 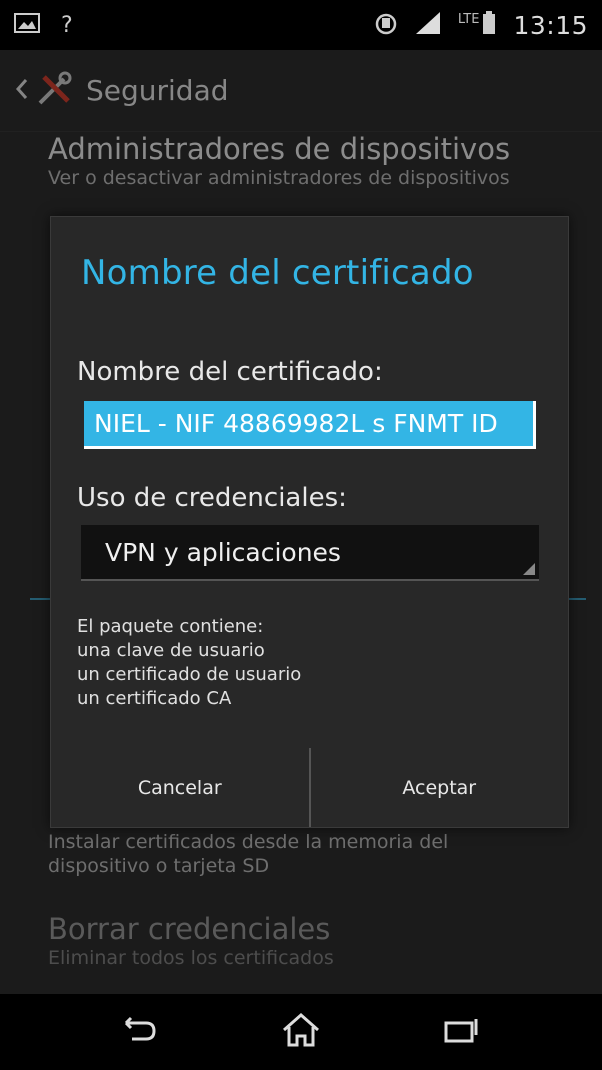 I want to click on package-line: una clave de usuario, so click(x=171, y=650).